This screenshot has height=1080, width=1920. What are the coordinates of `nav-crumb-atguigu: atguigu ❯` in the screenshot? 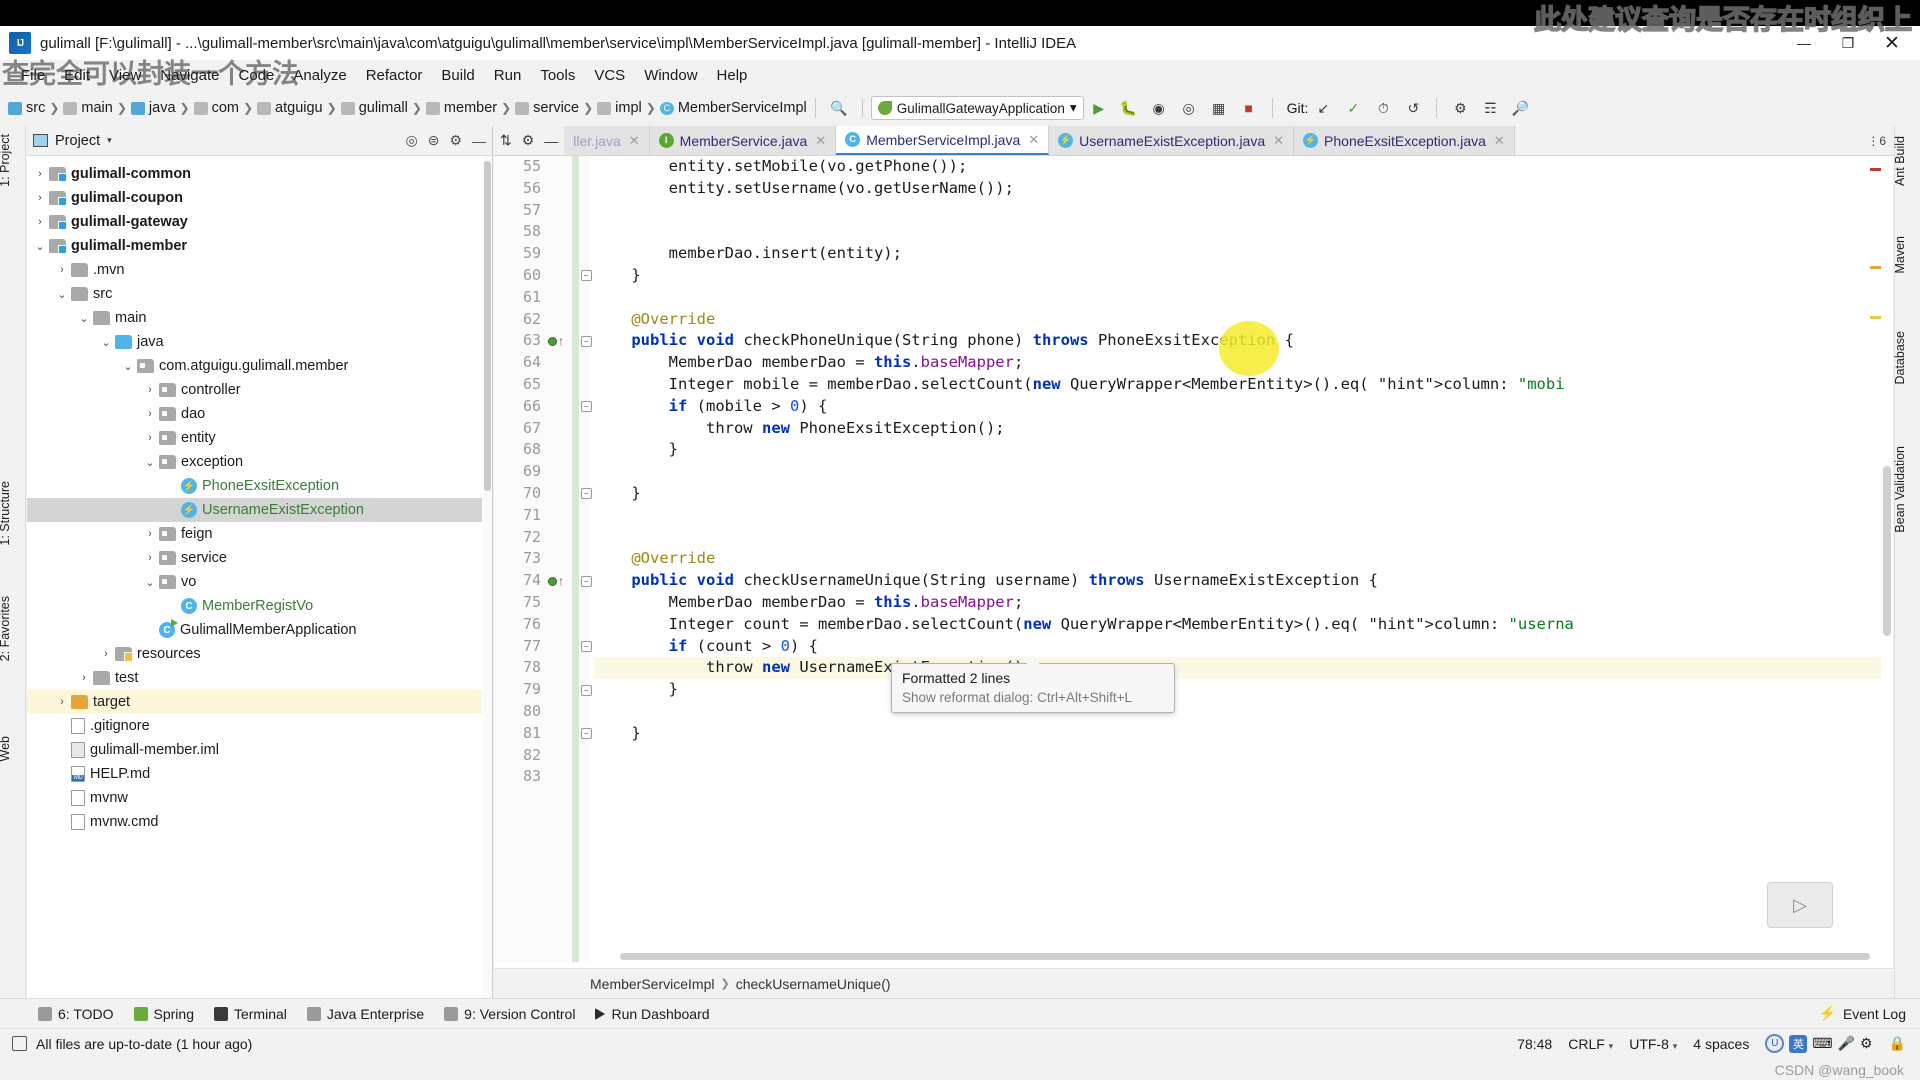 It's located at (299, 108).